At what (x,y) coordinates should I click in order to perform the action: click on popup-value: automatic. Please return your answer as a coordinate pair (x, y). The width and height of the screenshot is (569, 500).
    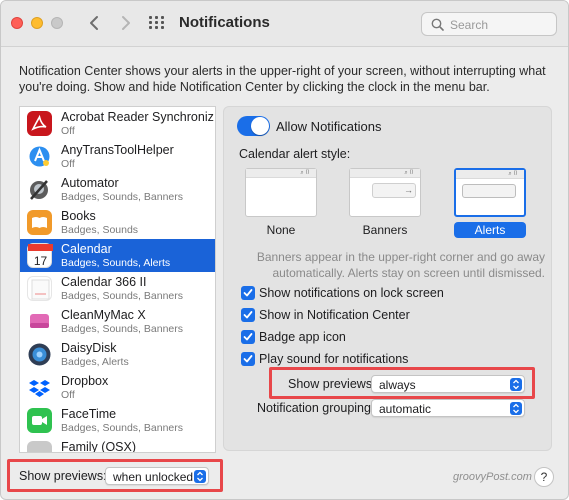
    Looking at the image, I should click on (405, 409).